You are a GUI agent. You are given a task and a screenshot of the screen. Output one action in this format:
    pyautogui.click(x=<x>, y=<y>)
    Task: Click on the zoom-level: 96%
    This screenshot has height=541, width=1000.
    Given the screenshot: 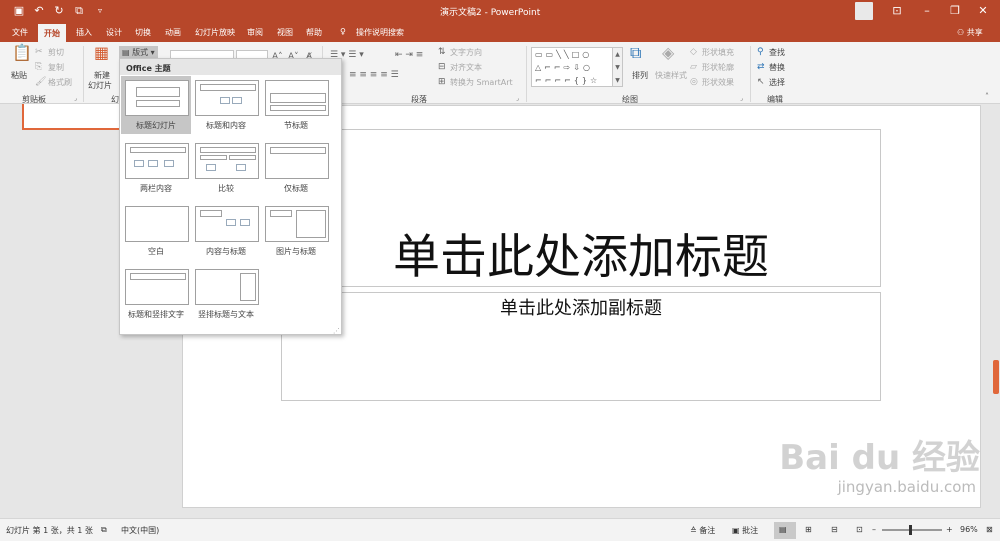 What is the action you would take?
    pyautogui.click(x=969, y=529)
    